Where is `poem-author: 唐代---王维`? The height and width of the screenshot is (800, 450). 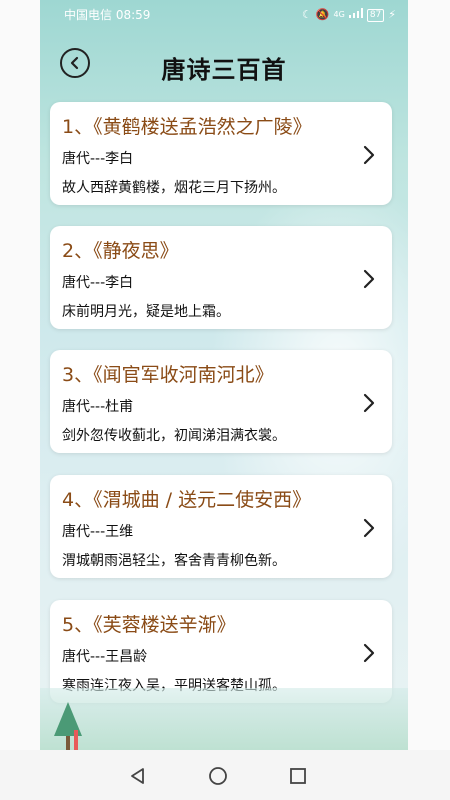 poem-author: 唐代---王维 is located at coordinates (98, 532).